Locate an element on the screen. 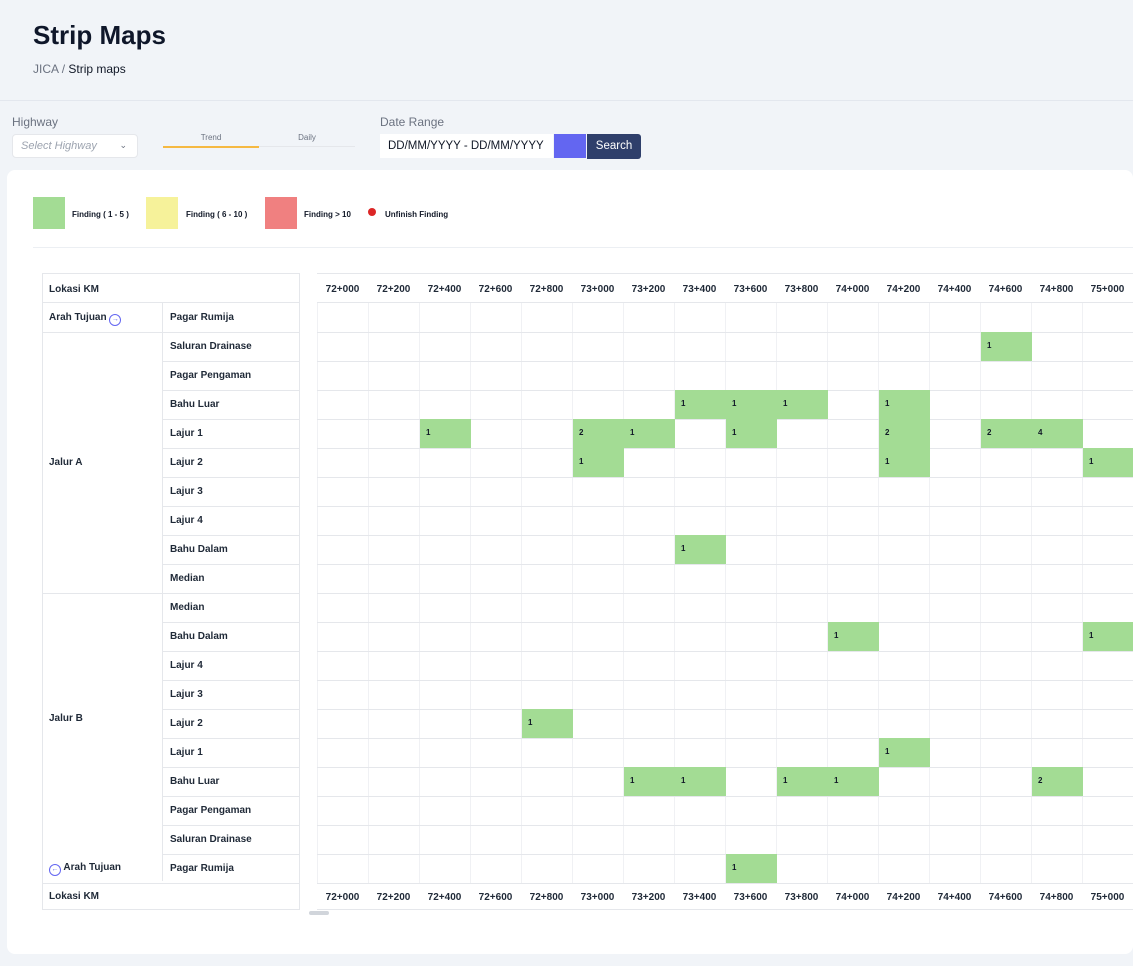  chevron-down-icon: ⌄ is located at coordinates (123, 145).